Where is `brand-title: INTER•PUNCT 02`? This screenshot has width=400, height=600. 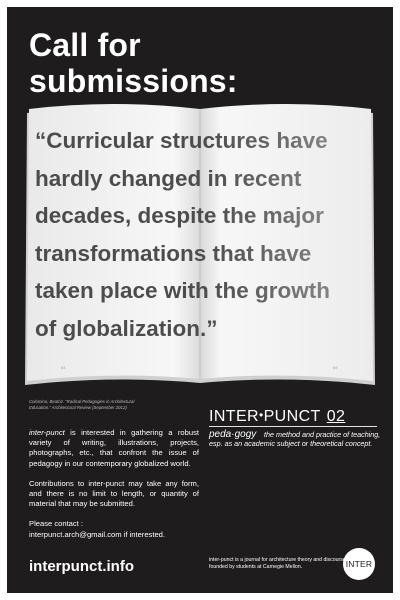 brand-title: INTER•PUNCT 02 is located at coordinates (277, 417).